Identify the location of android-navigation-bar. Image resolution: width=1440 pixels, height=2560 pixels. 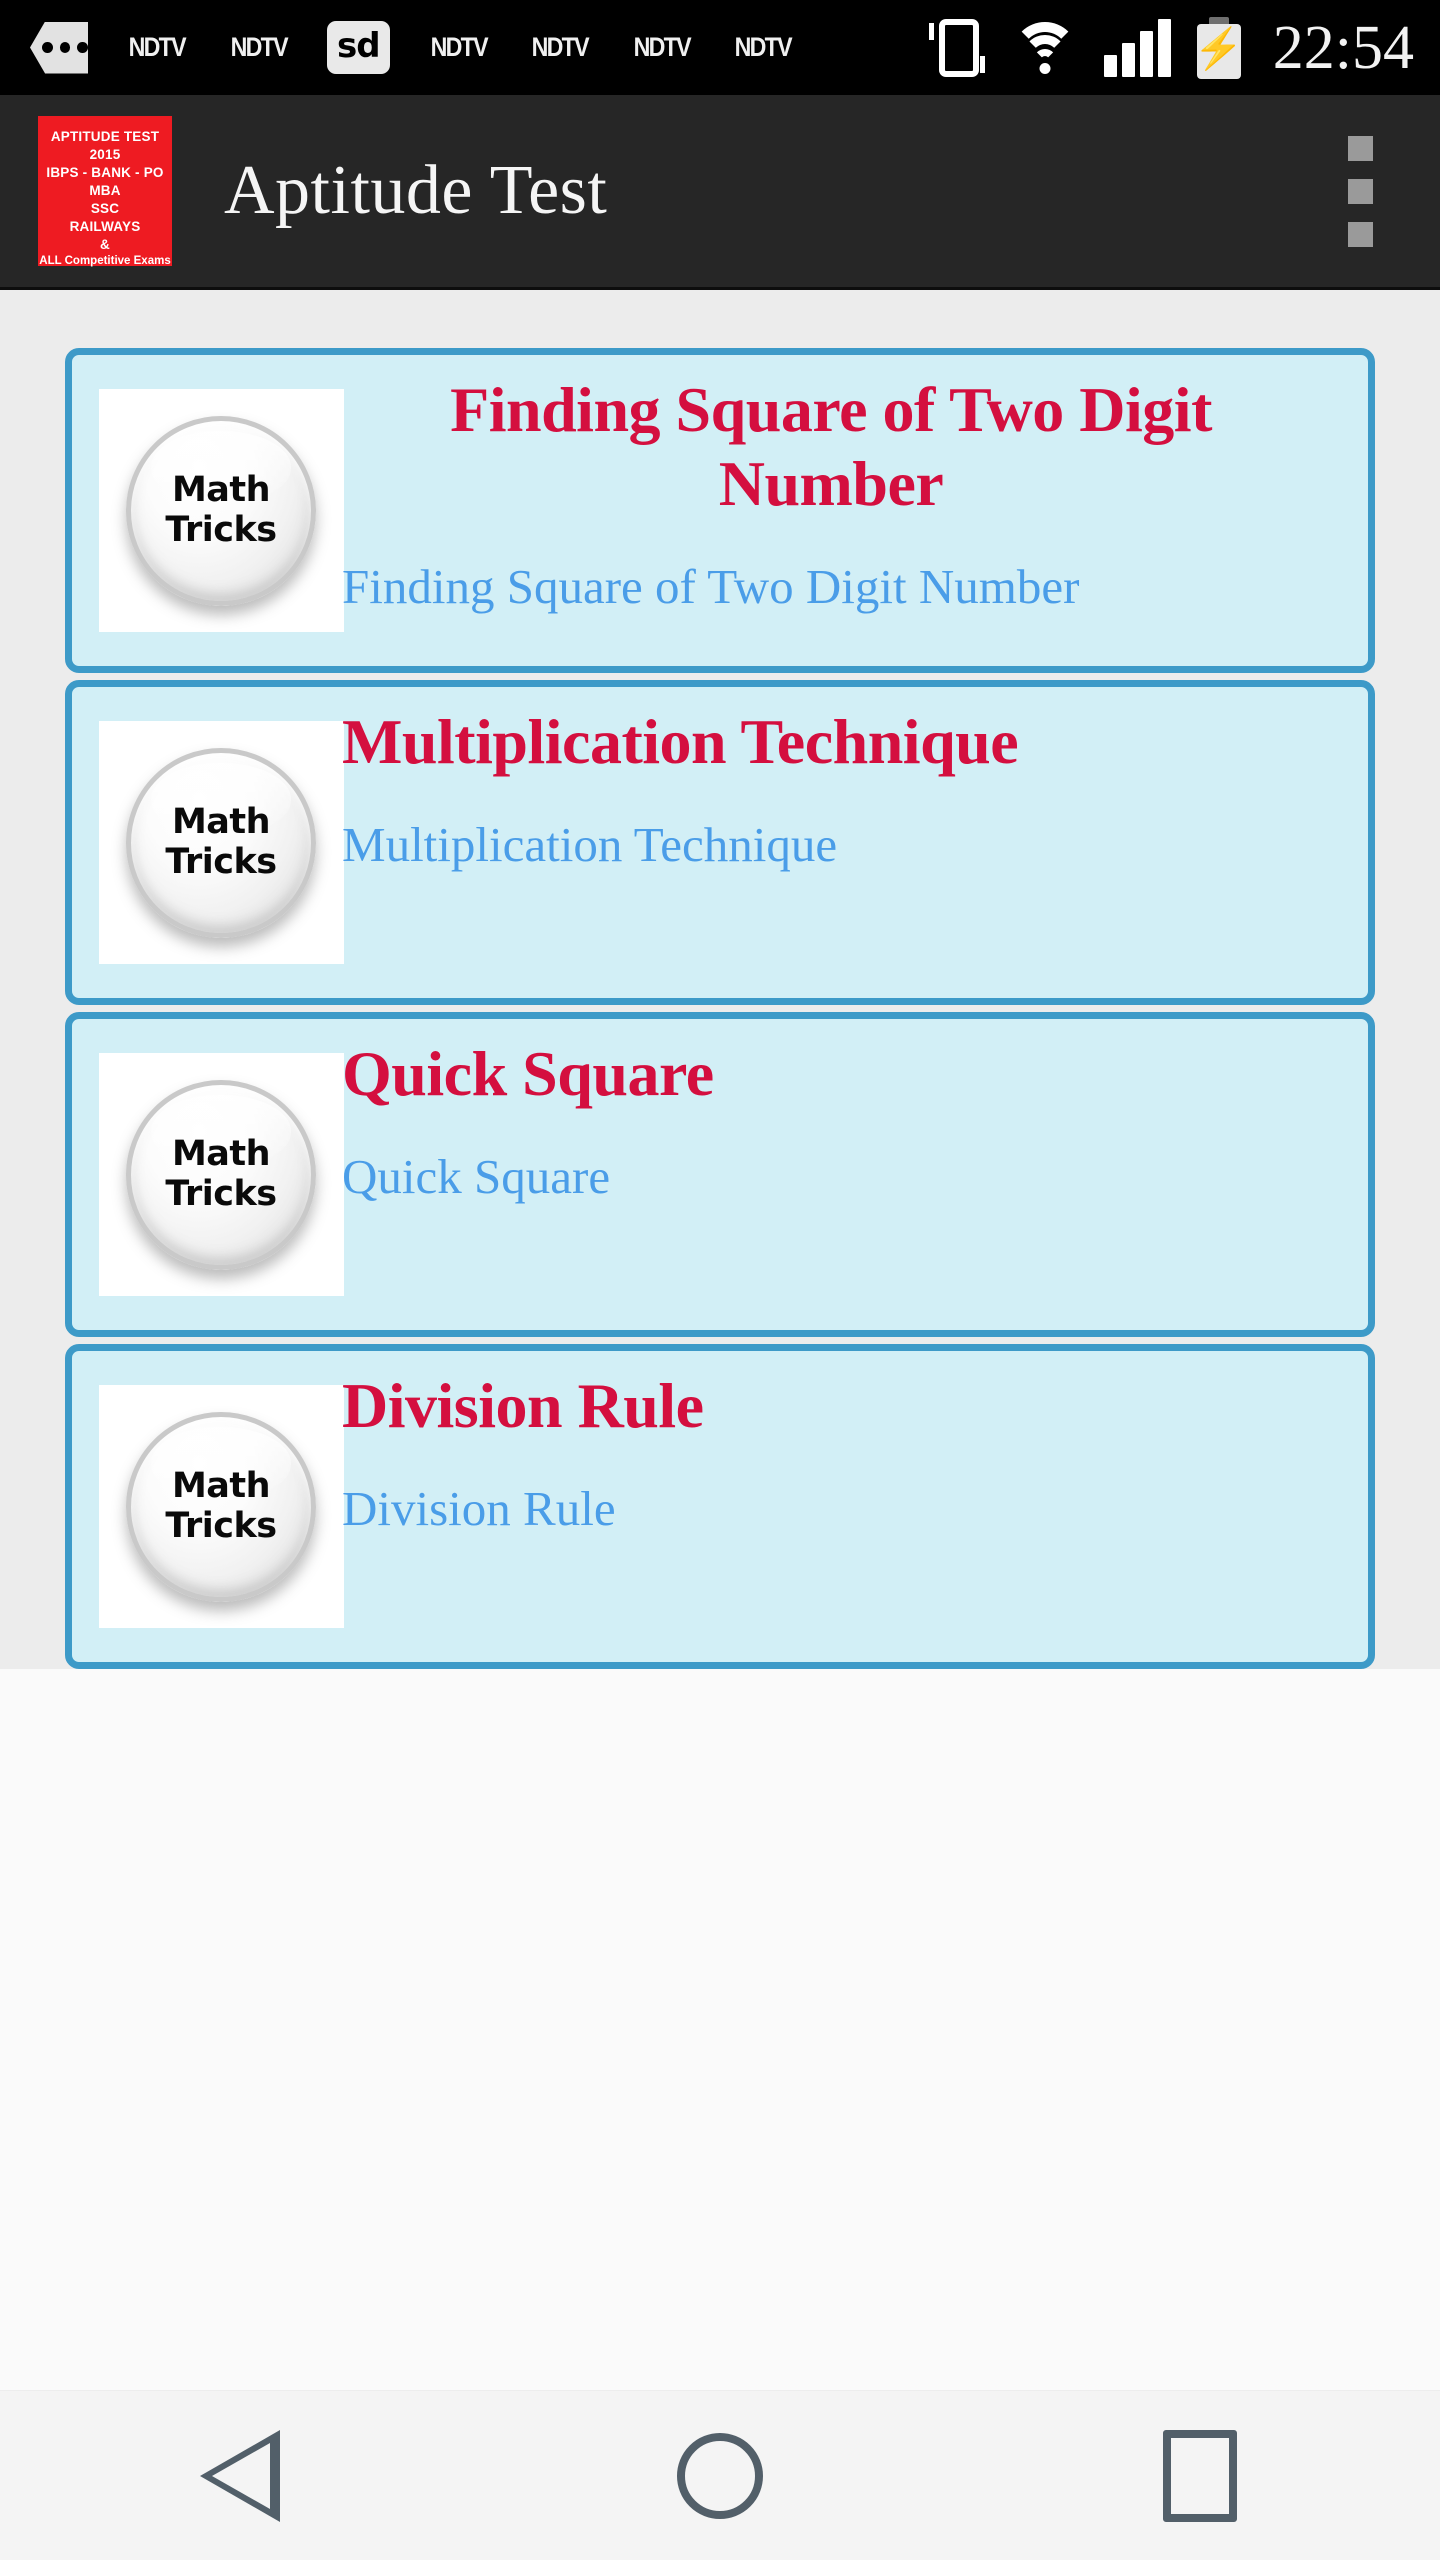
(720, 2475).